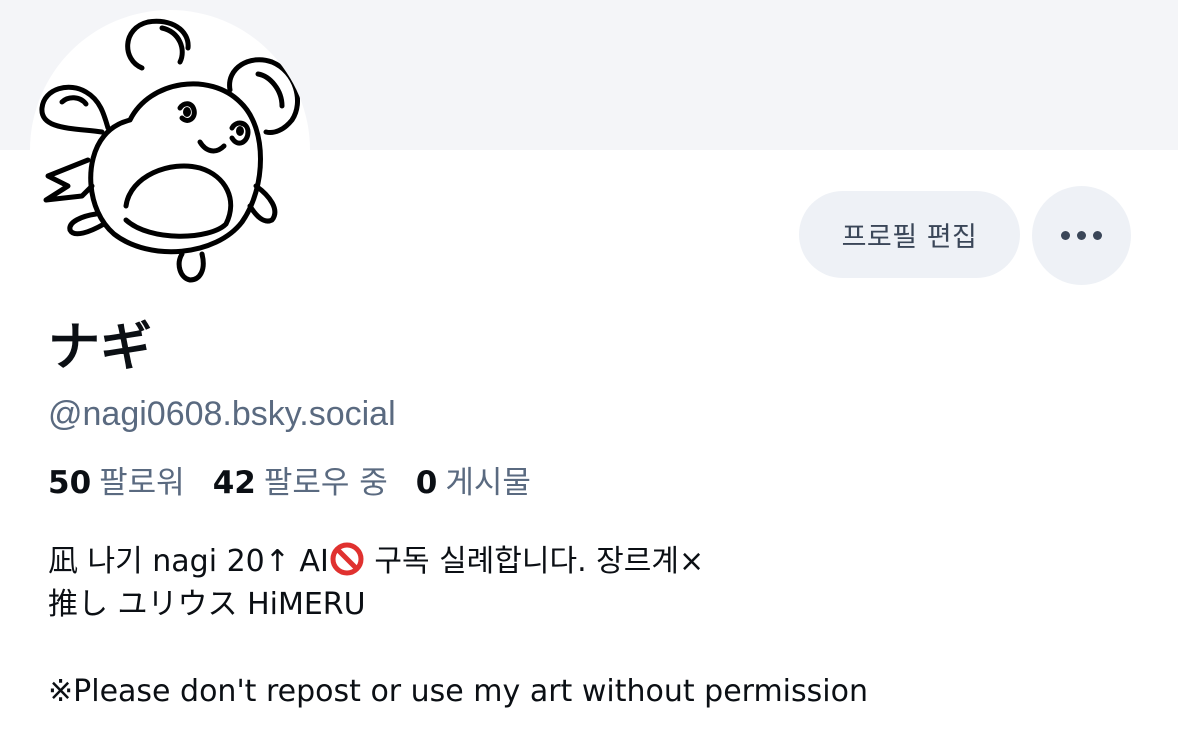  I want to click on followers-stat: 50 팔로워, so click(116, 483).